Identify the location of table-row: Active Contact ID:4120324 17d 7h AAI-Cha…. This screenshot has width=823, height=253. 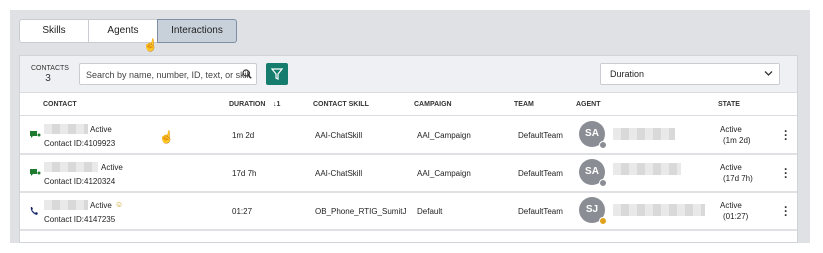
(408, 174).